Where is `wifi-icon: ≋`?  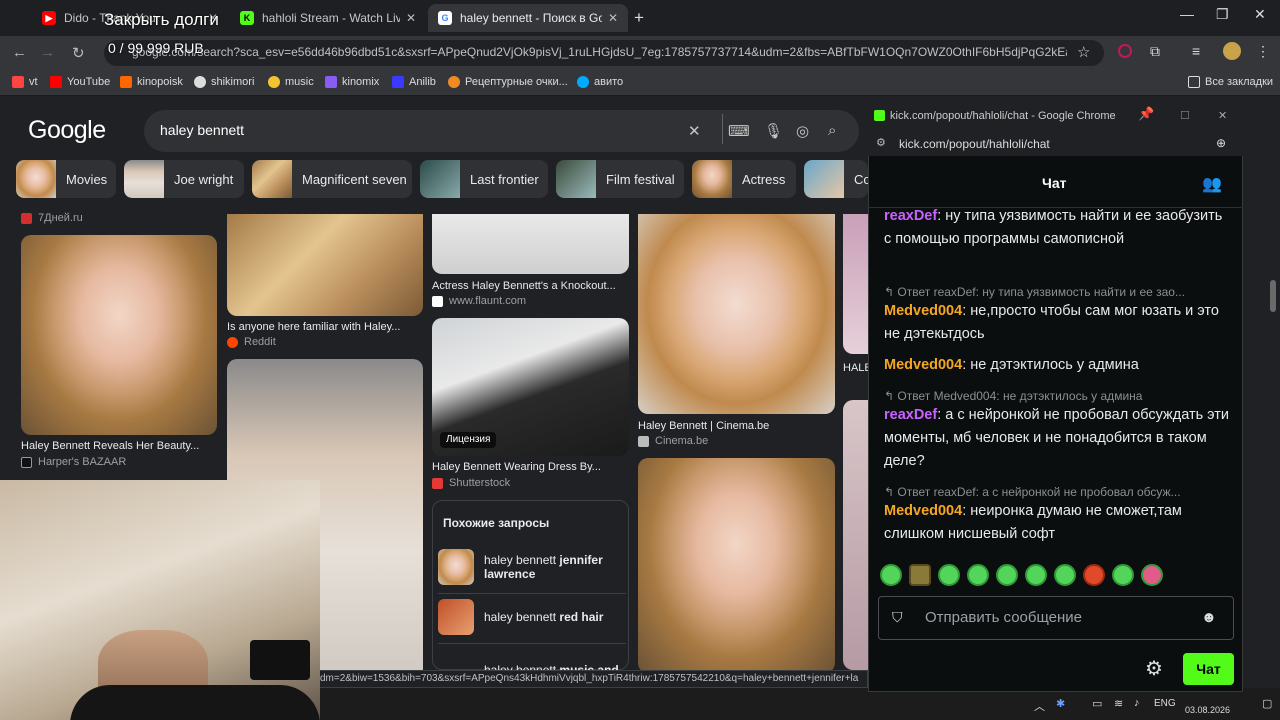 wifi-icon: ≋ is located at coordinates (1118, 703).